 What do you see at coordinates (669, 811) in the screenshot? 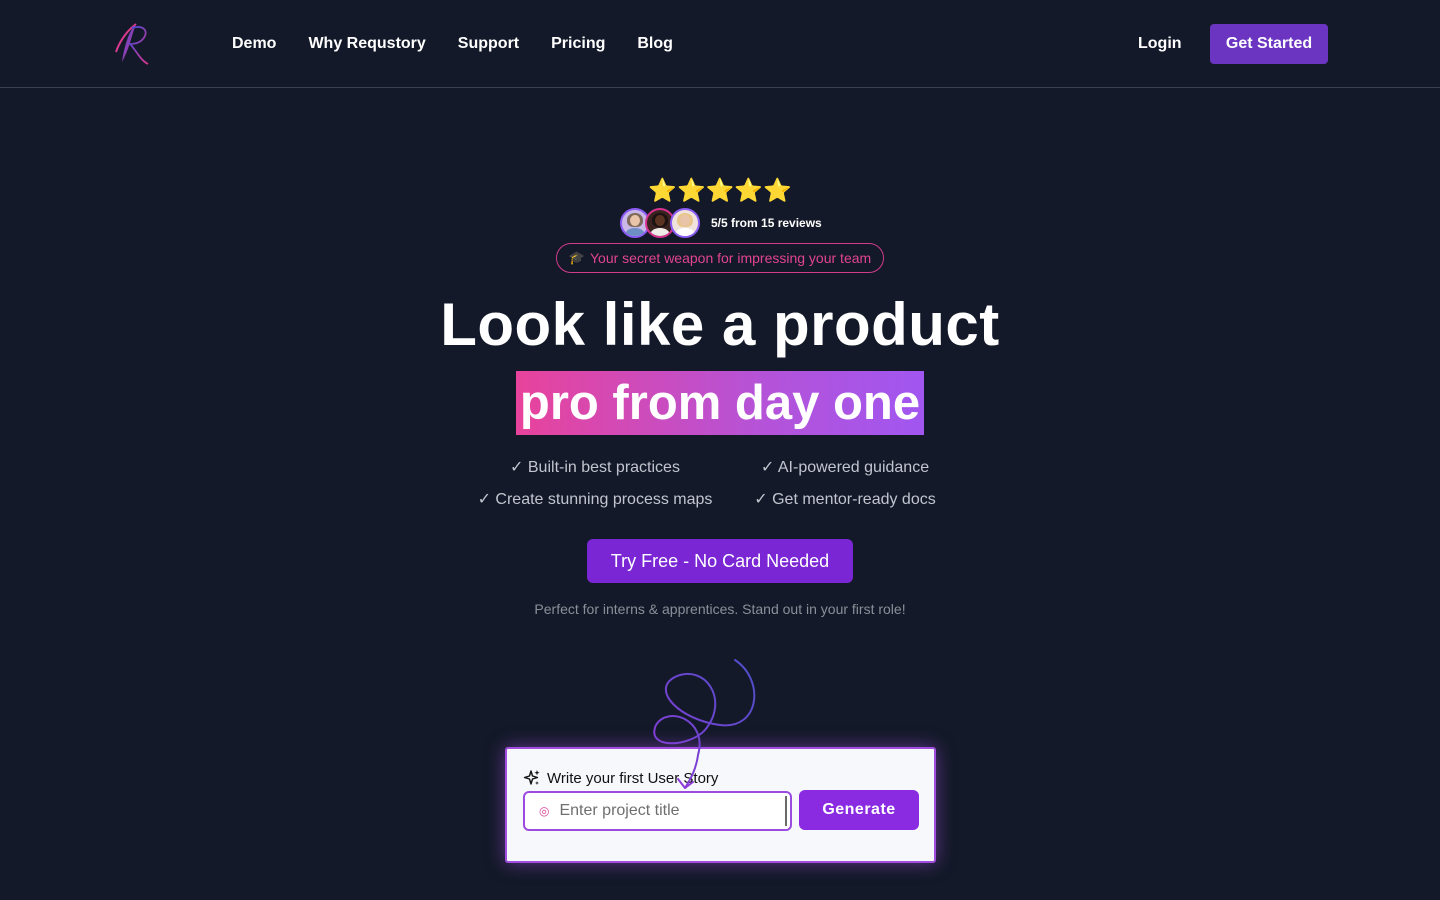
I see `project-title-input` at bounding box center [669, 811].